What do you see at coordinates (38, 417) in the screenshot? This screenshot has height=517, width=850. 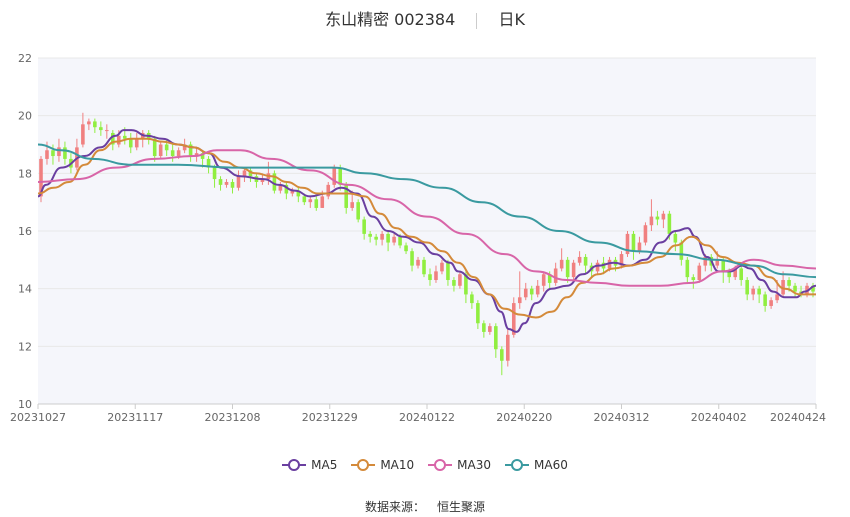 I see `x-tick-label: 20231027` at bounding box center [38, 417].